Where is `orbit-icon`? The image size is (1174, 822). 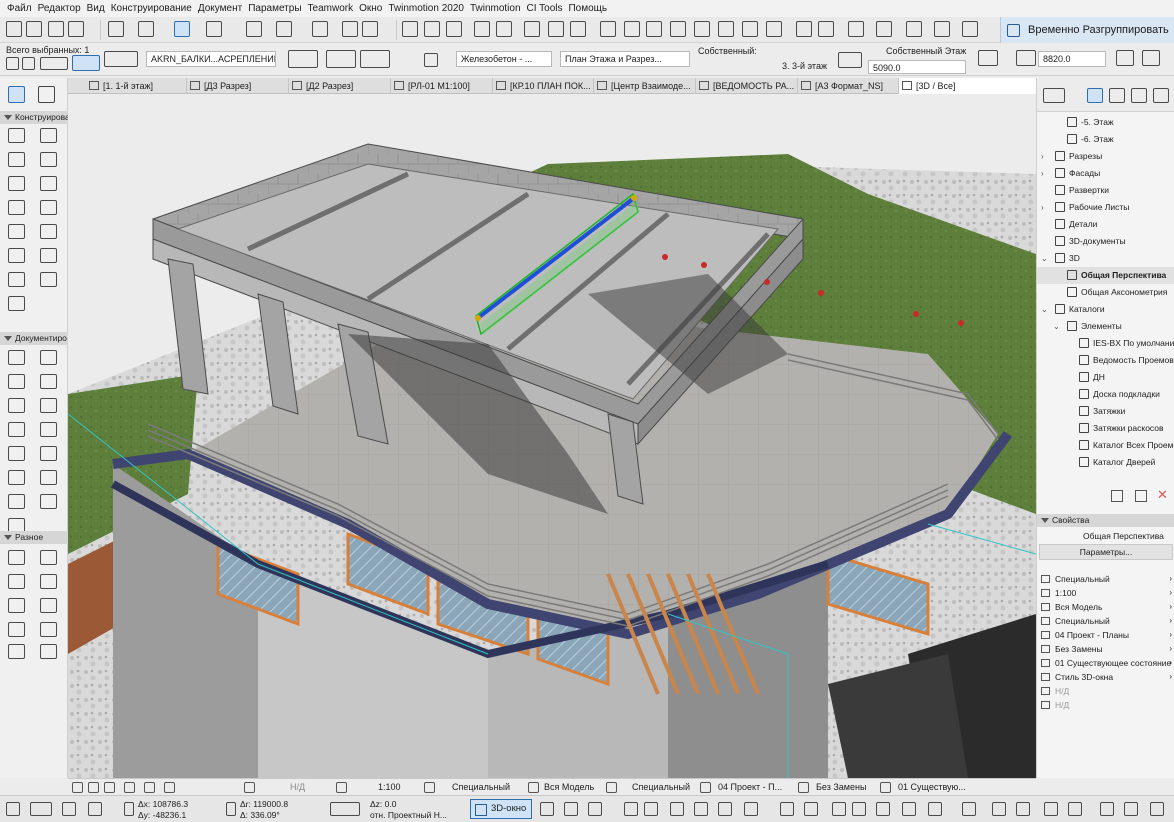 orbit-icon is located at coordinates (651, 809).